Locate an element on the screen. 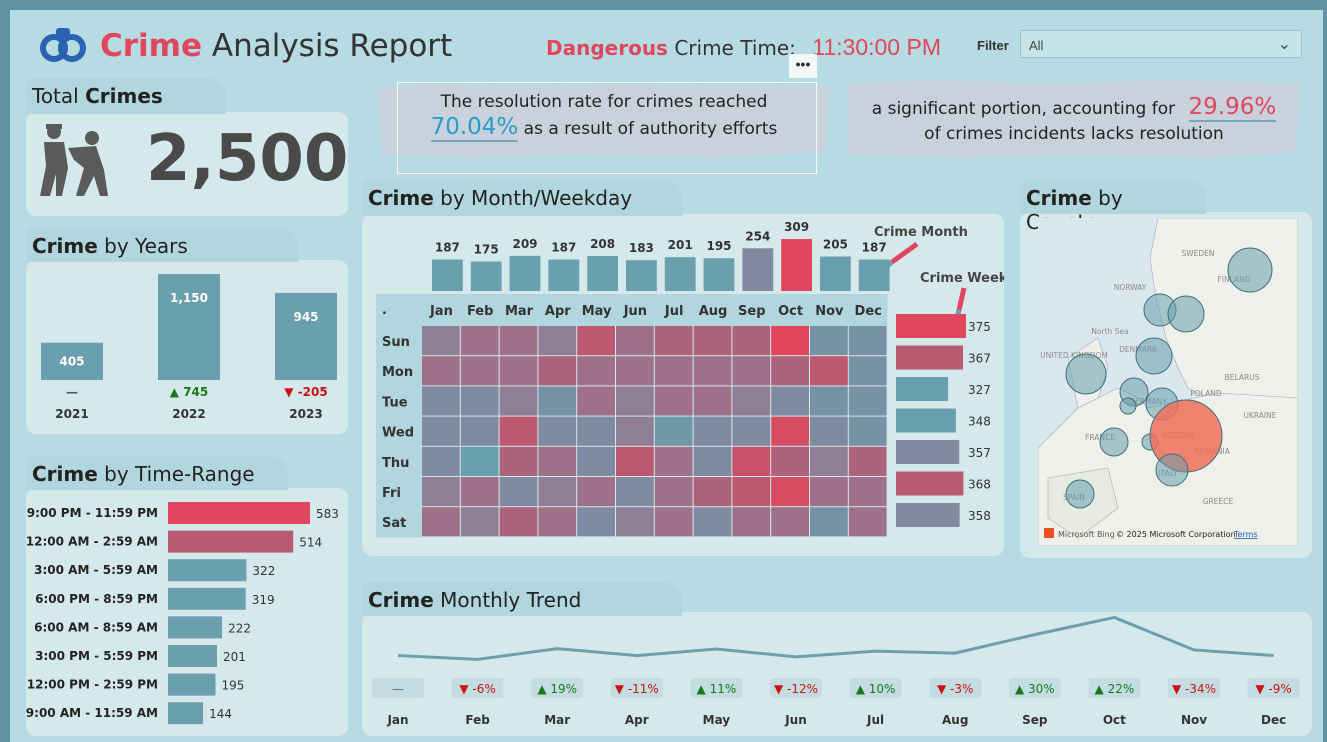  timerange-category-label: 12:00 PM - 2:59 PM is located at coordinates (92, 685).